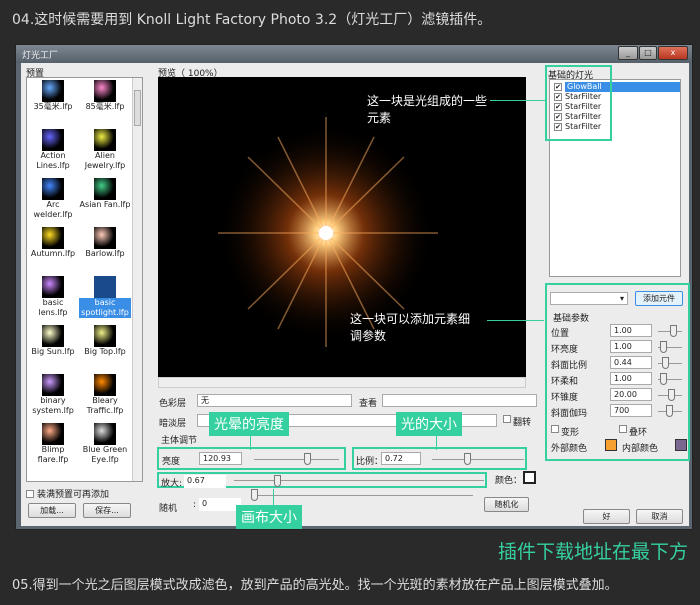 The image size is (700, 605). Describe the element at coordinates (220, 458) in the screenshot. I see `brightness-input: 120.93` at that location.